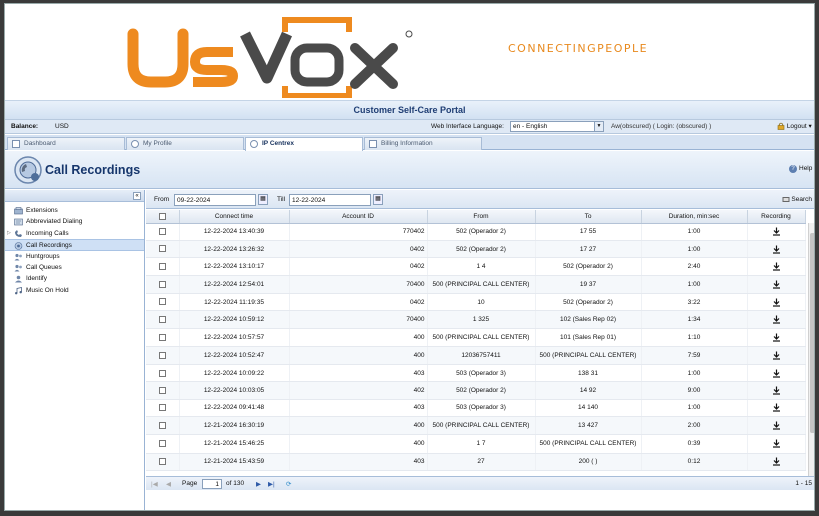 This screenshot has width=819, height=516. I want to click on sidebar-item-music-on-hold: Music On Hold, so click(74, 290).